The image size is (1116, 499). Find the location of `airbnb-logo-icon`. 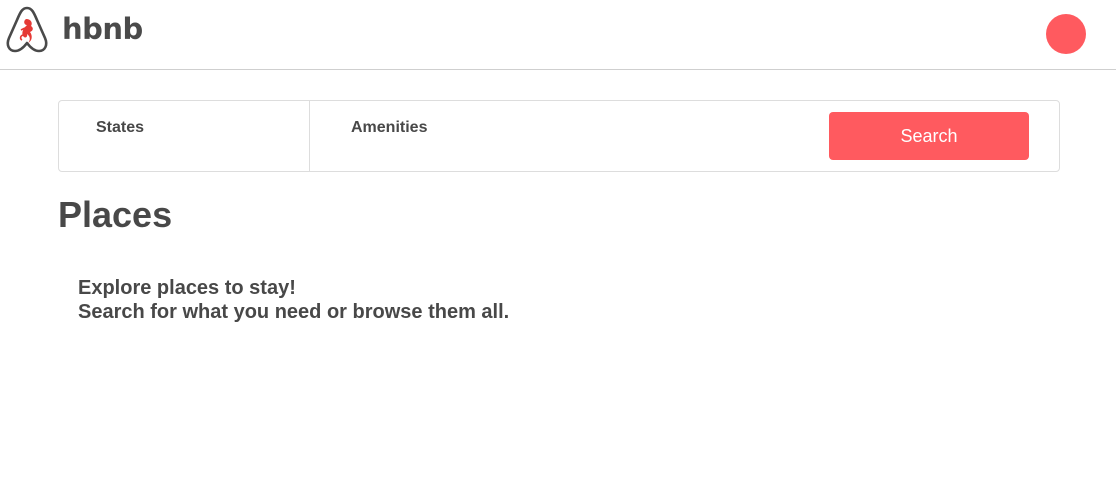

airbnb-logo-icon is located at coordinates (27, 29).